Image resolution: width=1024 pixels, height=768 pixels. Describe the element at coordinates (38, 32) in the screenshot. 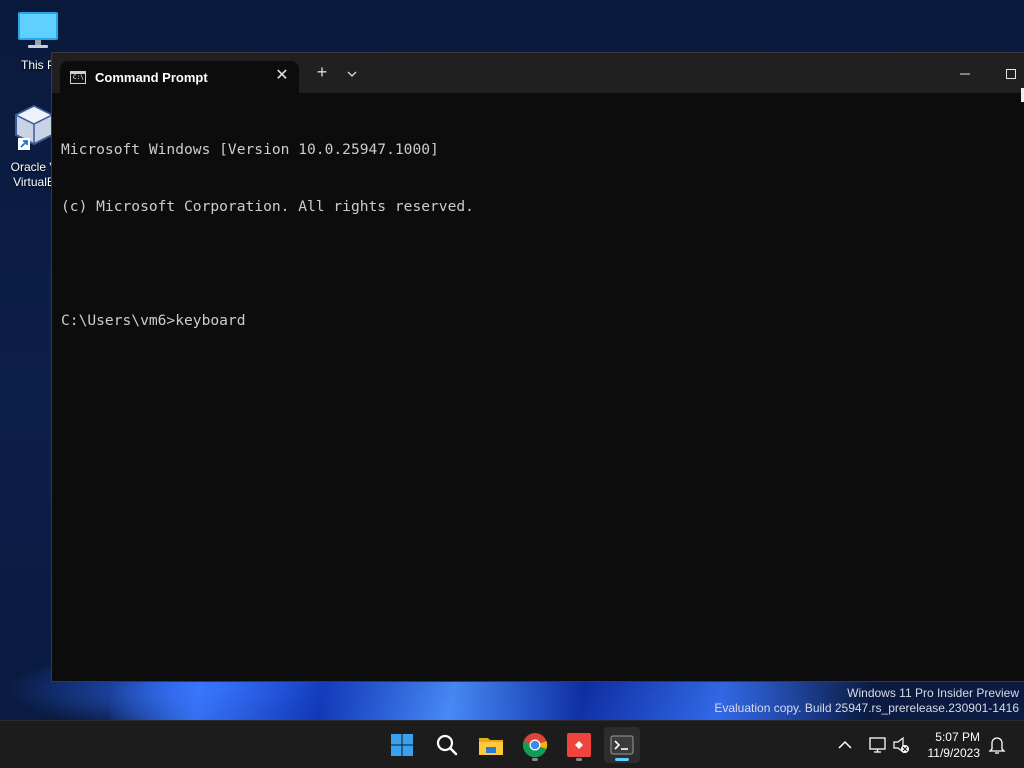

I see `monitor-icon` at that location.